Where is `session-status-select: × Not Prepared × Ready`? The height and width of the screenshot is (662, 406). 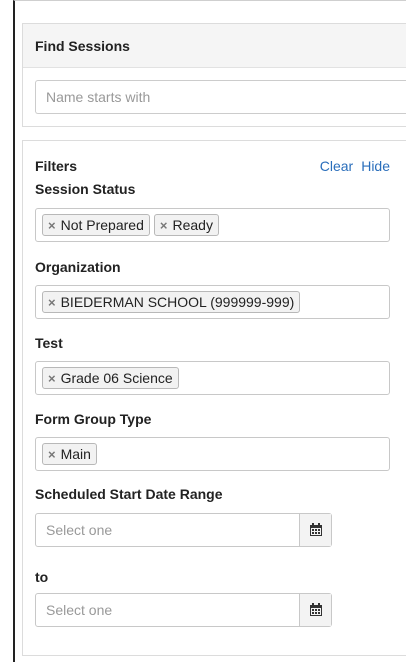
session-status-select: × Not Prepared × Ready is located at coordinates (212, 225).